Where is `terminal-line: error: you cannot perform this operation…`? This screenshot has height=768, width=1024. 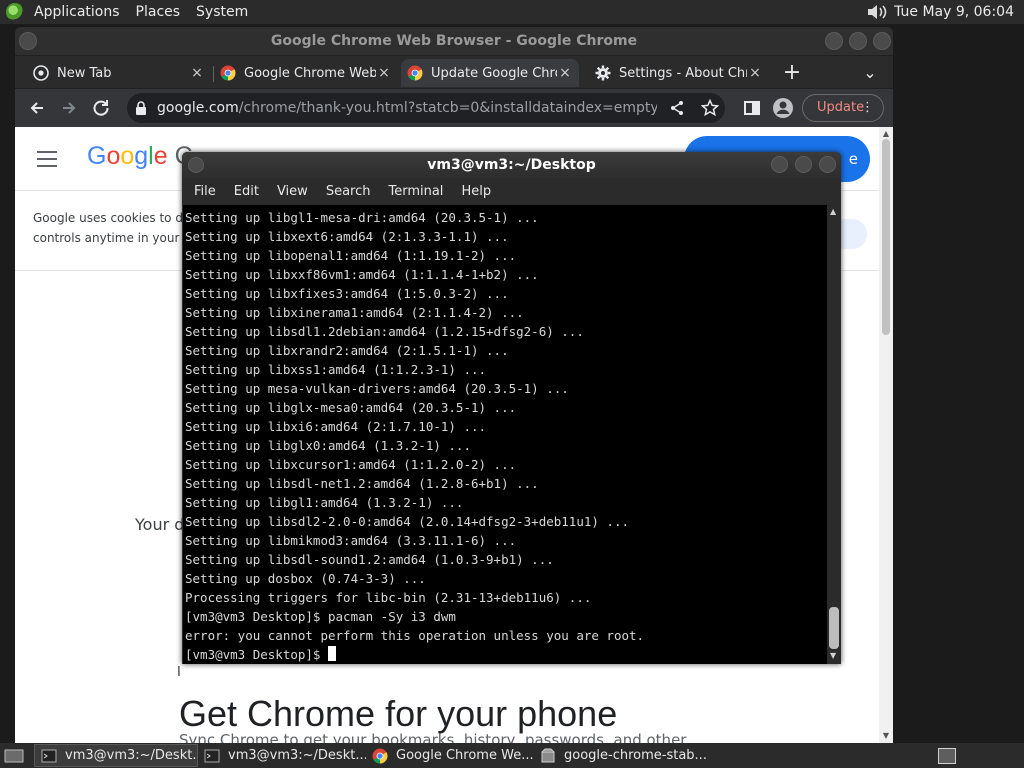
terminal-line: error: you cannot perform this operation… is located at coordinates (415, 635).